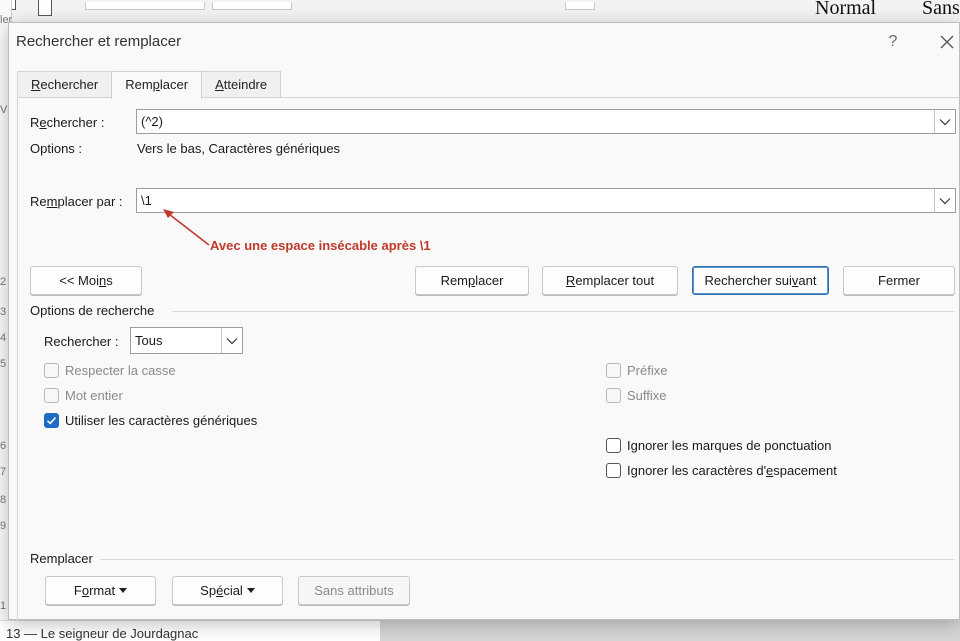  I want to click on find-input: (^2), so click(546, 121).